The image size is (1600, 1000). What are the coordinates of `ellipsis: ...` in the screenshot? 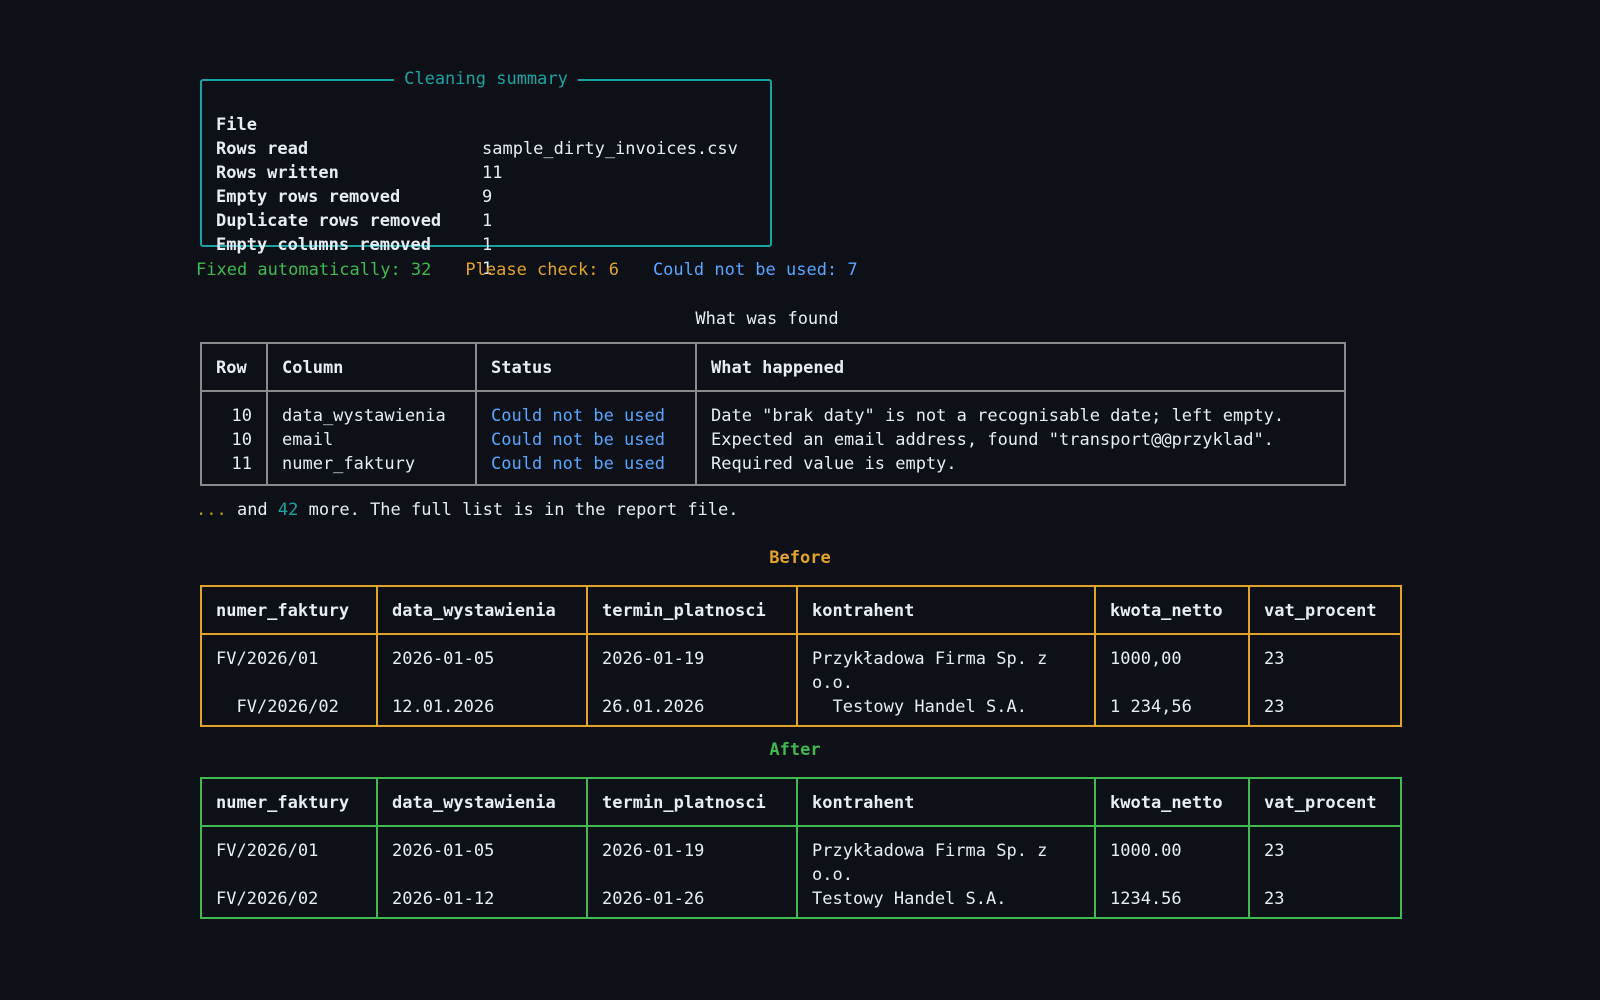 It's located at (211, 510).